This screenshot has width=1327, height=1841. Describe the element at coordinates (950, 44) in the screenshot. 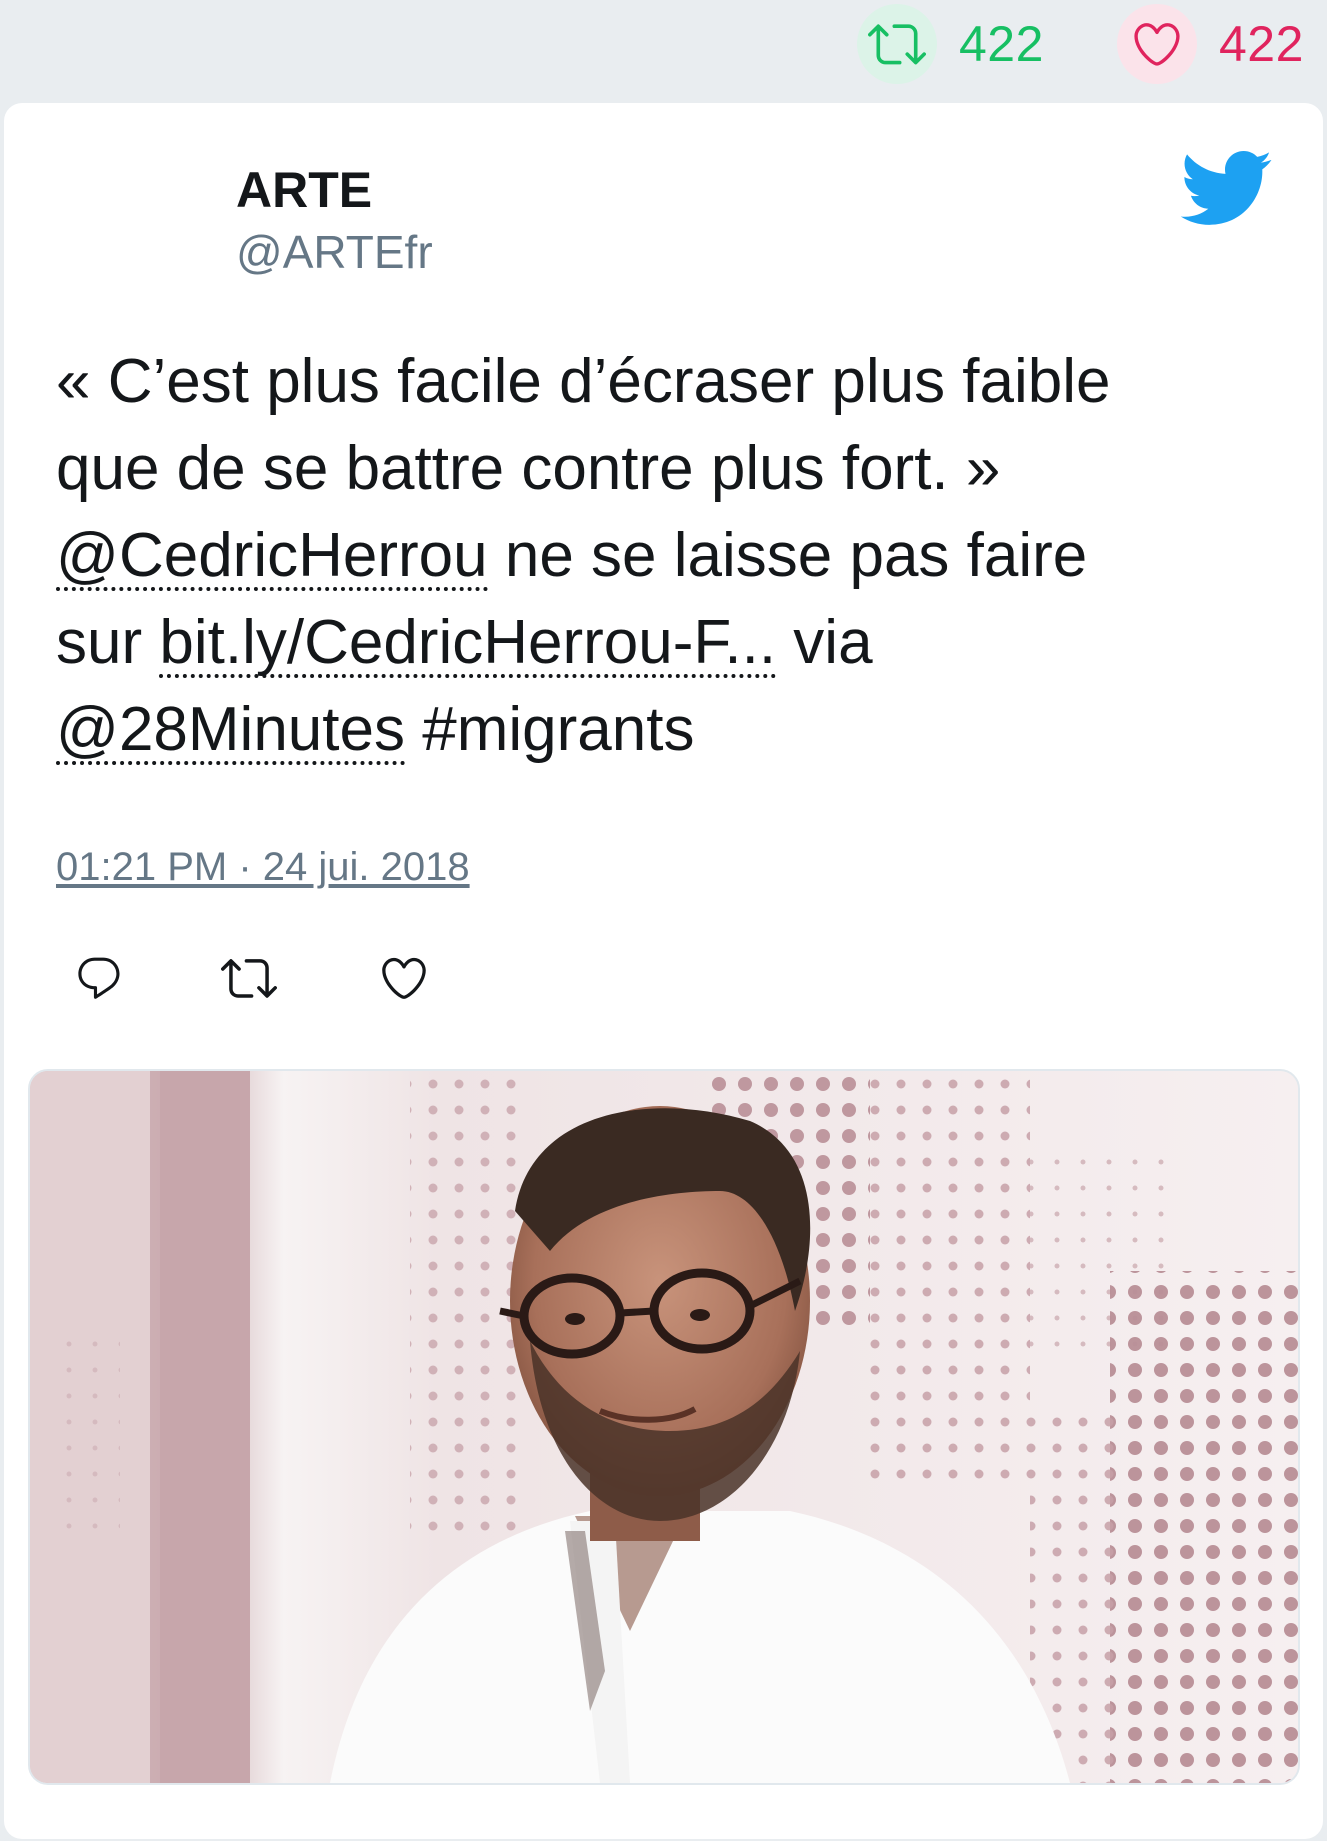

I see `retweet-stat: 422` at that location.